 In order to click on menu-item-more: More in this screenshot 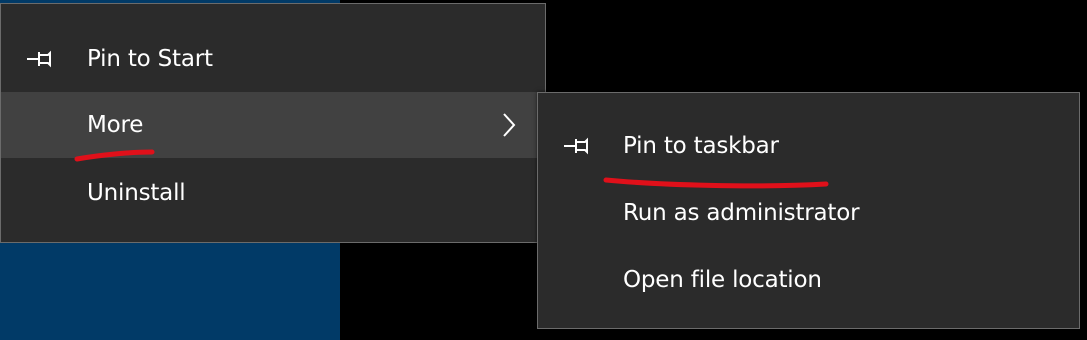, I will do `click(273, 125)`.